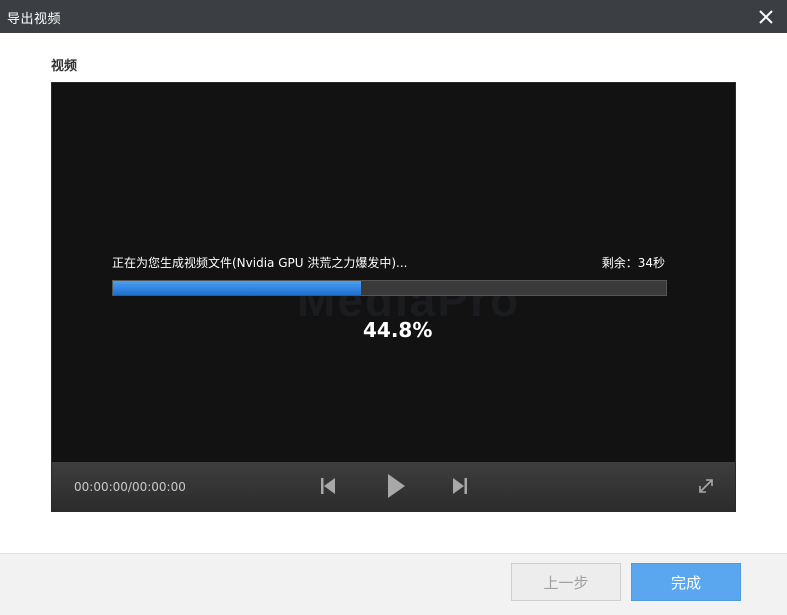 This screenshot has width=787, height=615. What do you see at coordinates (130, 487) in the screenshot?
I see `timecode: 00:00:00/00:00:00` at bounding box center [130, 487].